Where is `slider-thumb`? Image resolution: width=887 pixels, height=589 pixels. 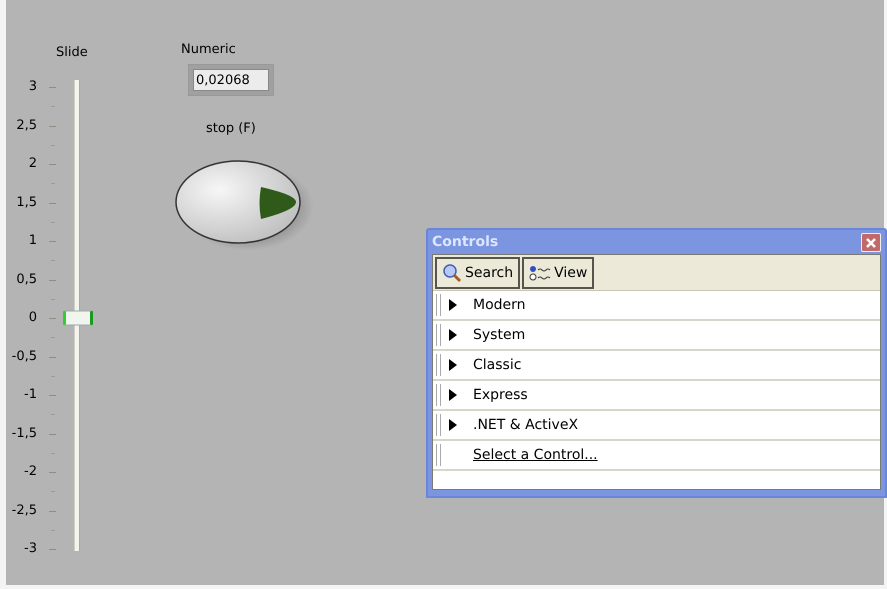 slider-thumb is located at coordinates (78, 318).